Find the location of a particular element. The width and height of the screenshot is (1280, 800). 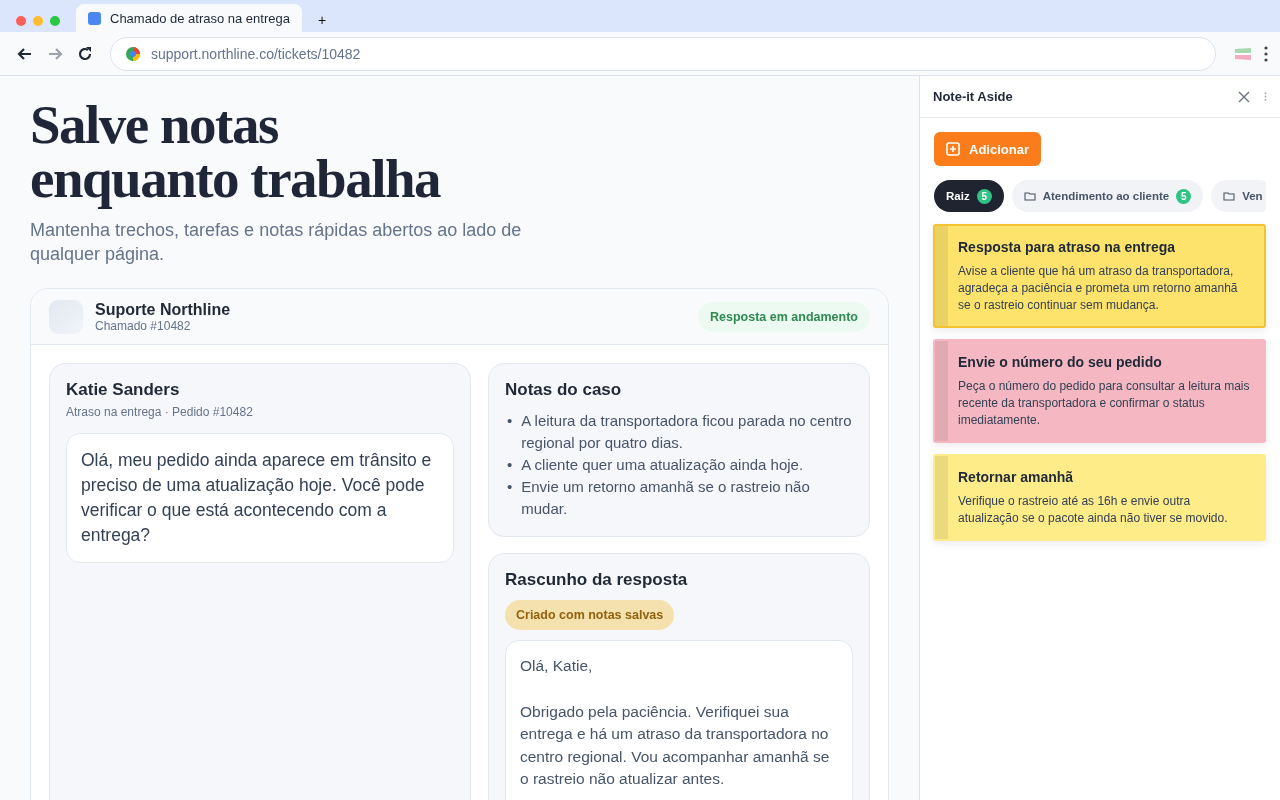

hero-subtitle: Mantenha trechos, tarefas e notas rápidas abertos ao lado de qualquer página. is located at coordinates (276, 242).